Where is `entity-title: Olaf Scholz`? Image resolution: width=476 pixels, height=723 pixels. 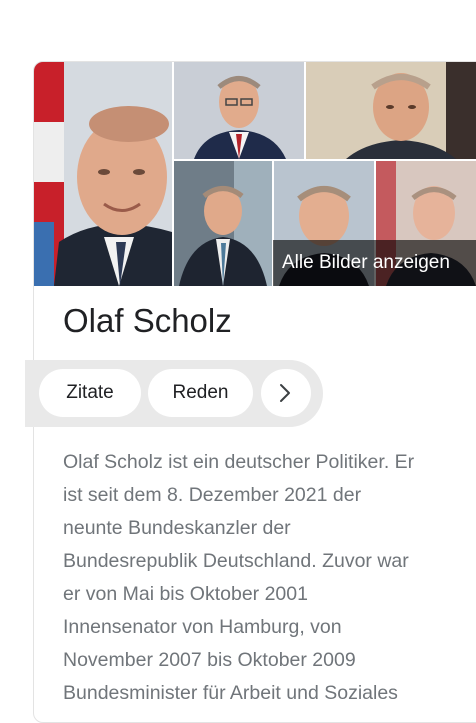
entity-title: Olaf Scholz is located at coordinates (147, 320).